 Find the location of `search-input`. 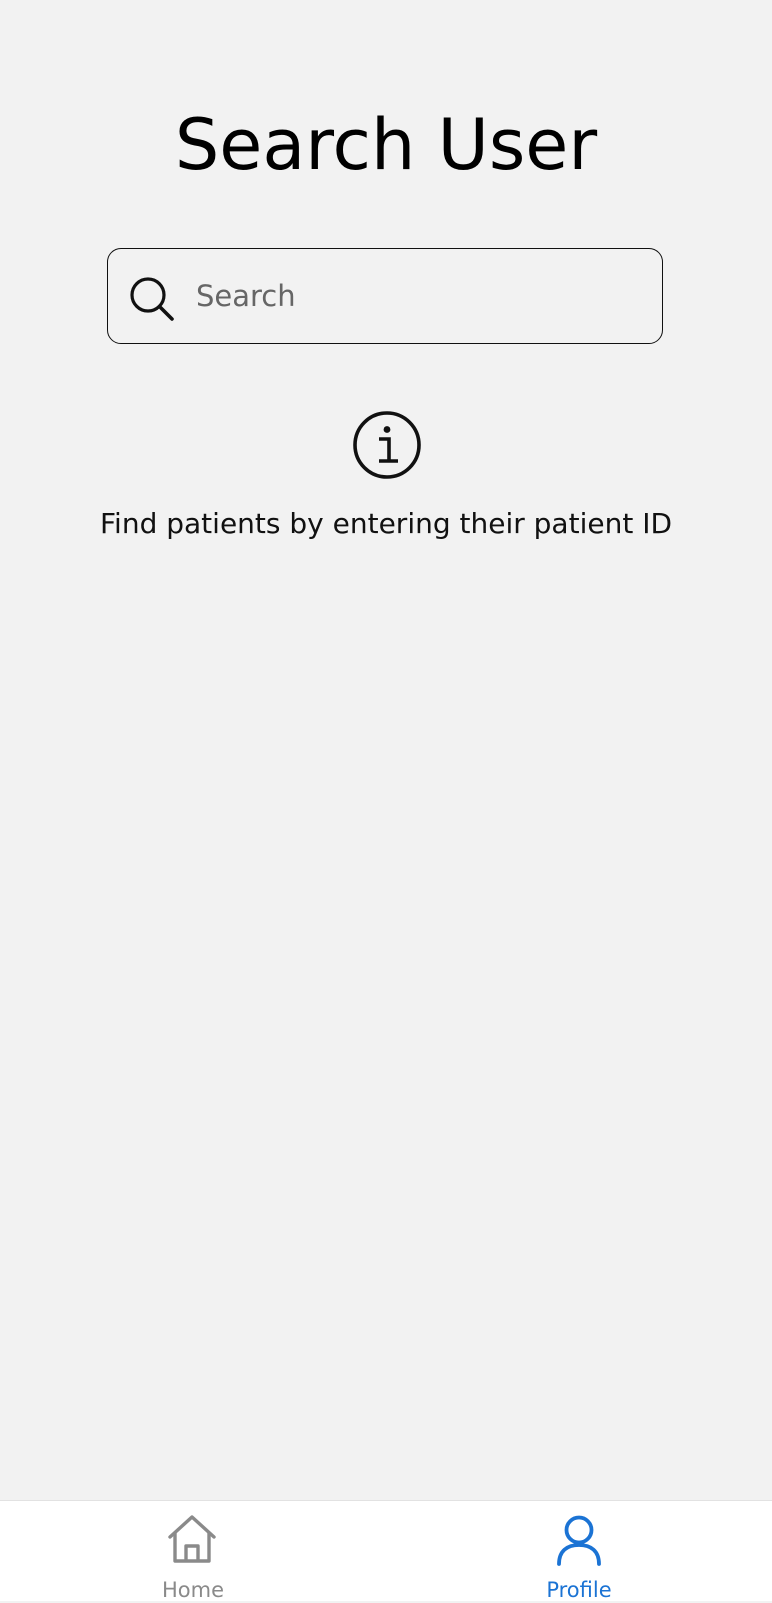

search-input is located at coordinates (421, 296).